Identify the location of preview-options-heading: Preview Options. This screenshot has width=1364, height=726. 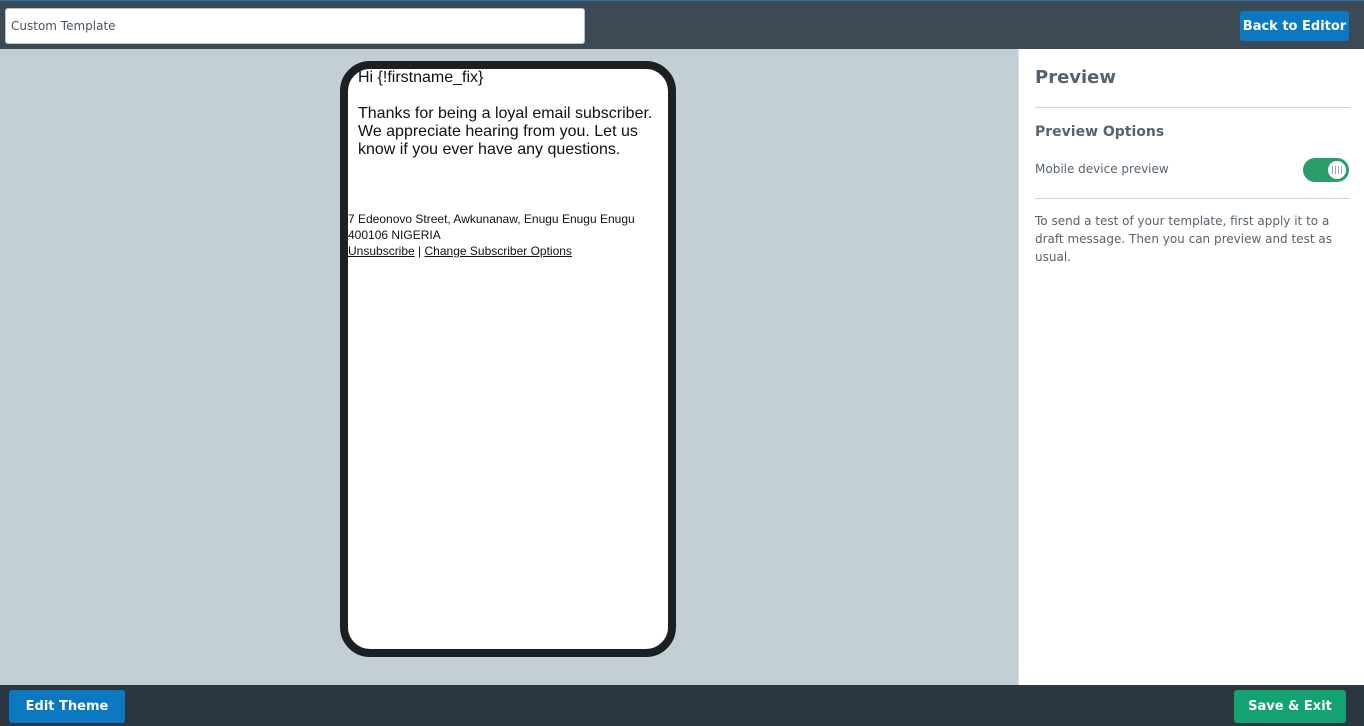
(1100, 132).